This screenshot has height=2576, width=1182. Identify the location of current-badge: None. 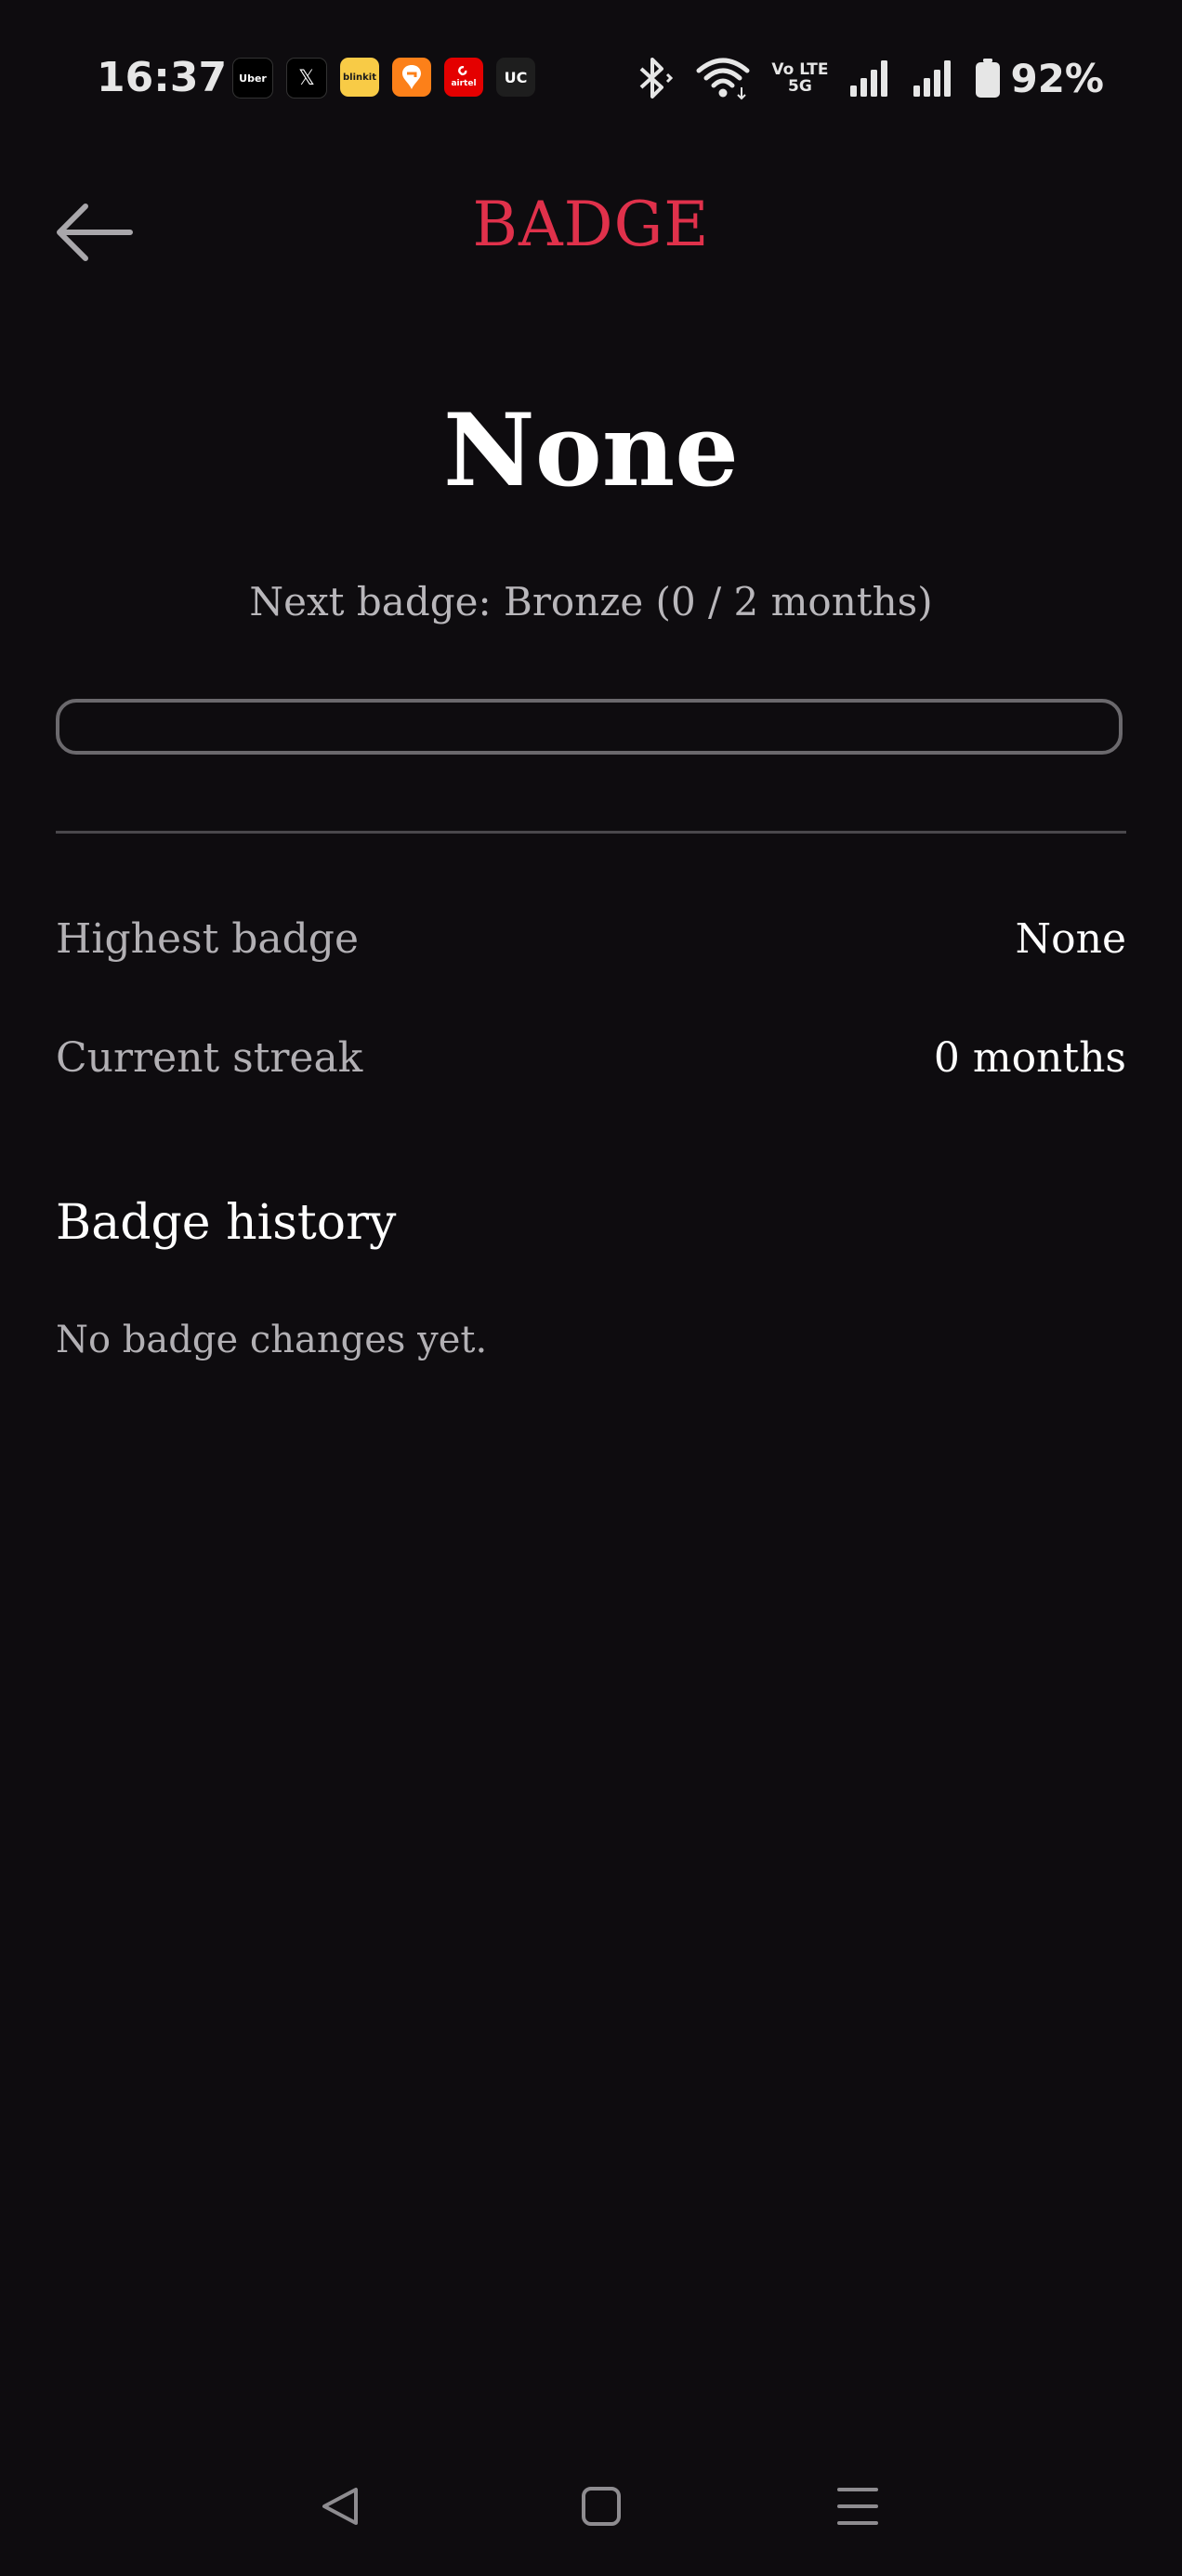
(591, 450).